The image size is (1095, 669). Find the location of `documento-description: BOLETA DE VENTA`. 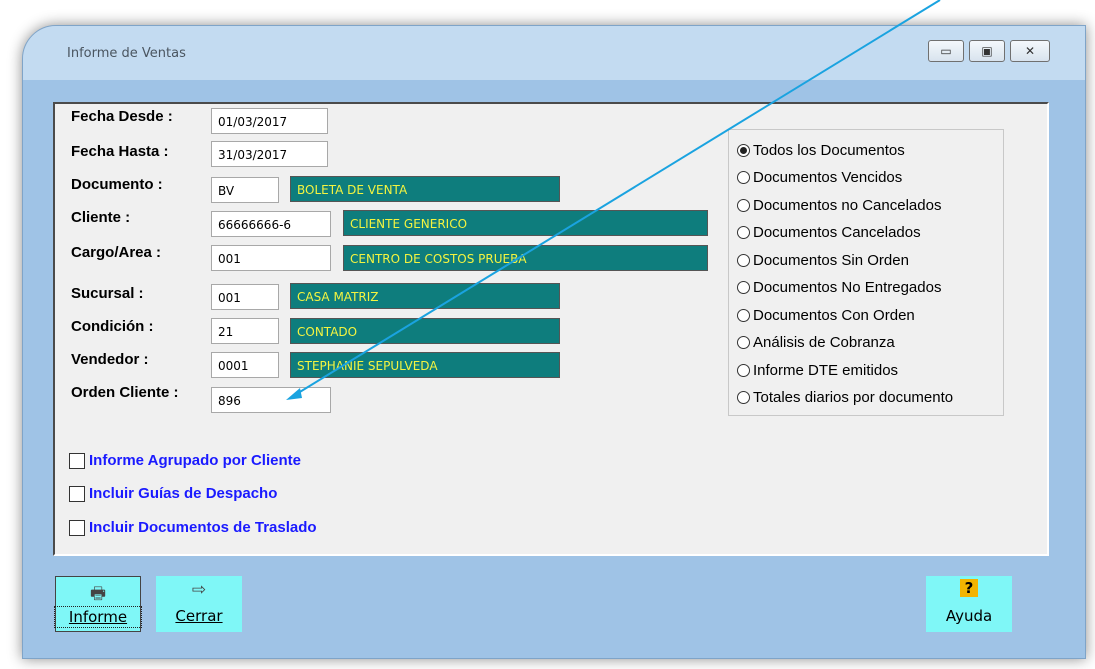

documento-description: BOLETA DE VENTA is located at coordinates (425, 189).